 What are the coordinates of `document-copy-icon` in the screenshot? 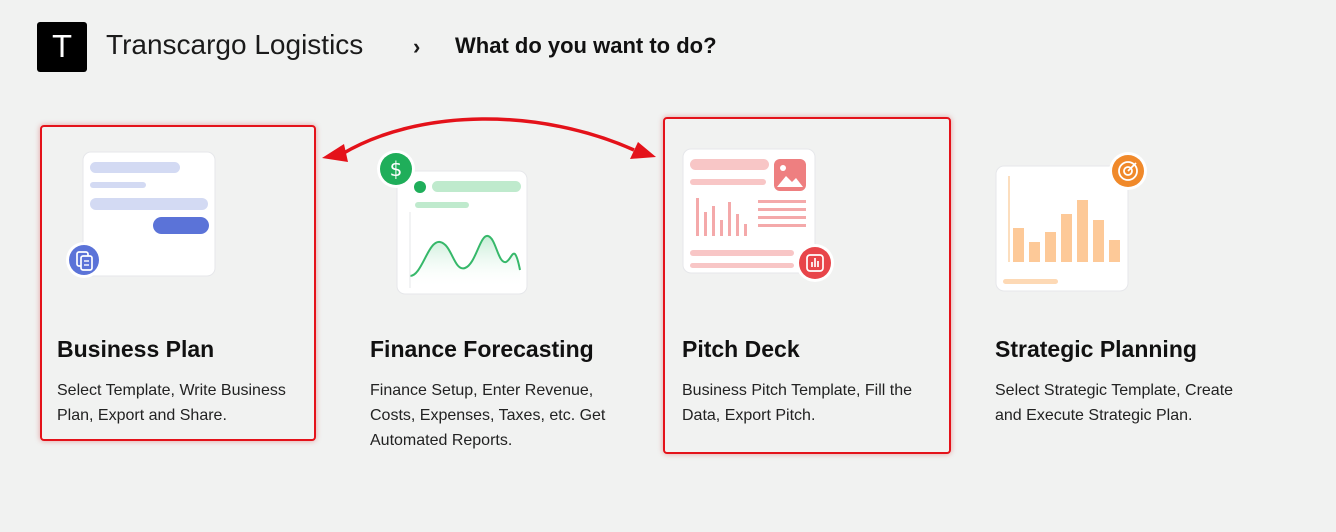 It's located at (84, 260).